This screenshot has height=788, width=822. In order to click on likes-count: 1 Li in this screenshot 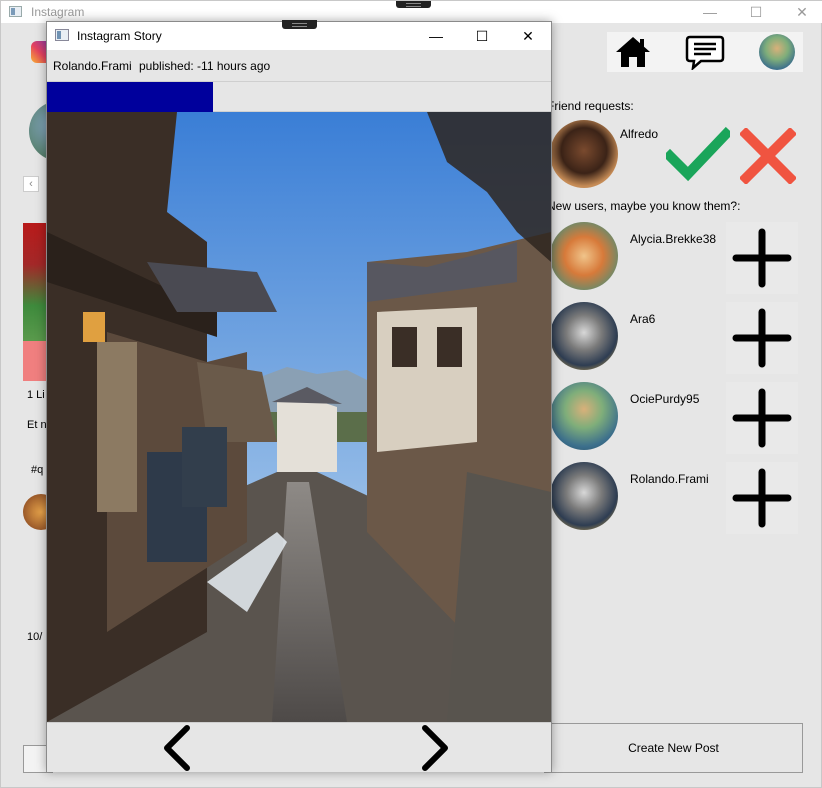, I will do `click(36, 395)`.